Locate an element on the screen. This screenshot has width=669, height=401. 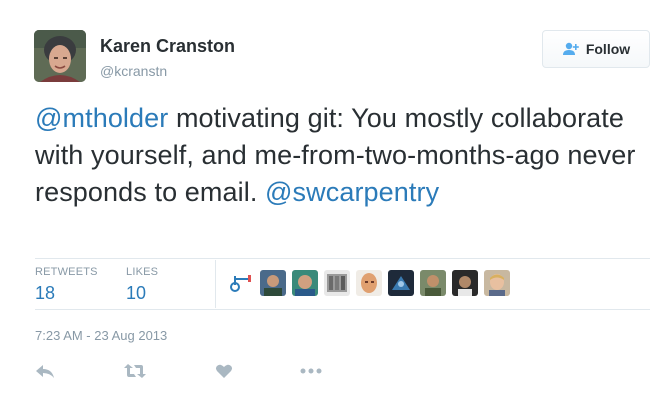
likes-label: LIKES is located at coordinates (142, 272).